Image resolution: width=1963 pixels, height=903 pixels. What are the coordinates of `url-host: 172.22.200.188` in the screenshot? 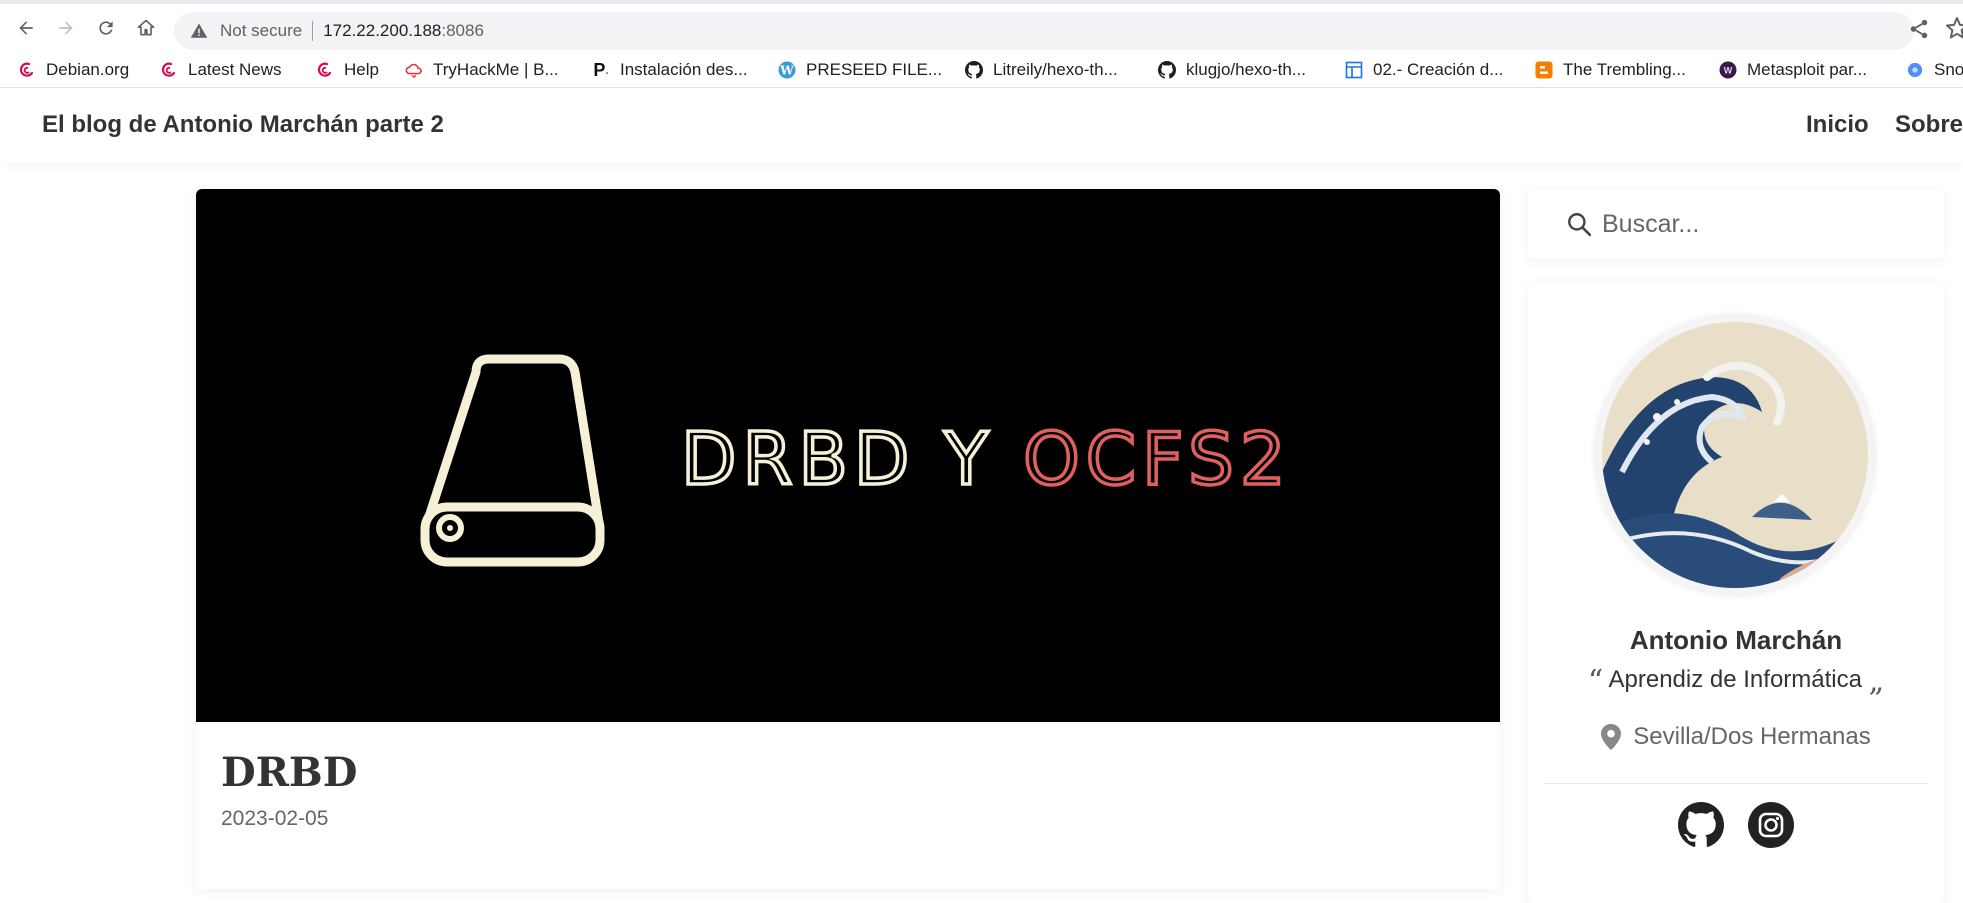 It's located at (382, 30).